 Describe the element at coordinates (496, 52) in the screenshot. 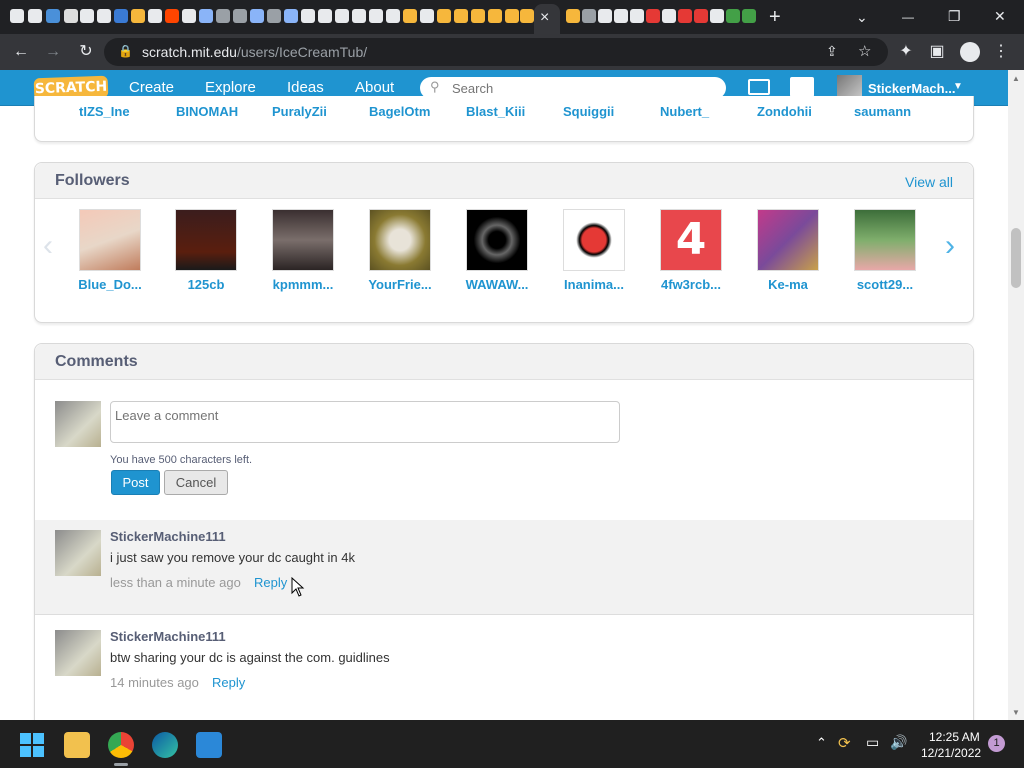

I see `address-bar: 🔒 scratch.mit.edu/users/IceCreamTub/ ⇪ ☆` at that location.